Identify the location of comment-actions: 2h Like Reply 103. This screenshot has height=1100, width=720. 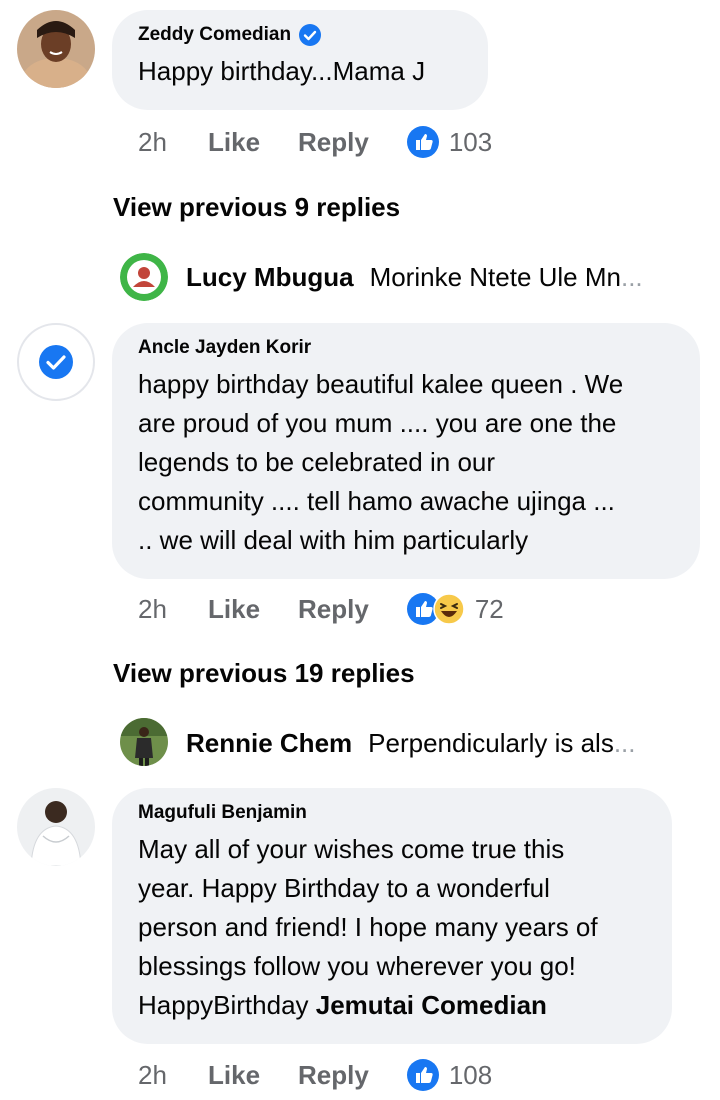
(315, 142).